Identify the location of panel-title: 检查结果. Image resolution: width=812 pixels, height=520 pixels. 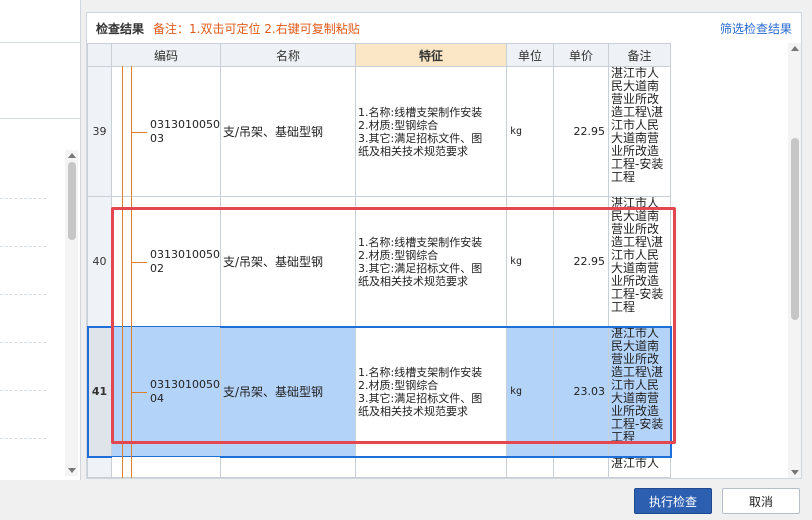
(120, 29).